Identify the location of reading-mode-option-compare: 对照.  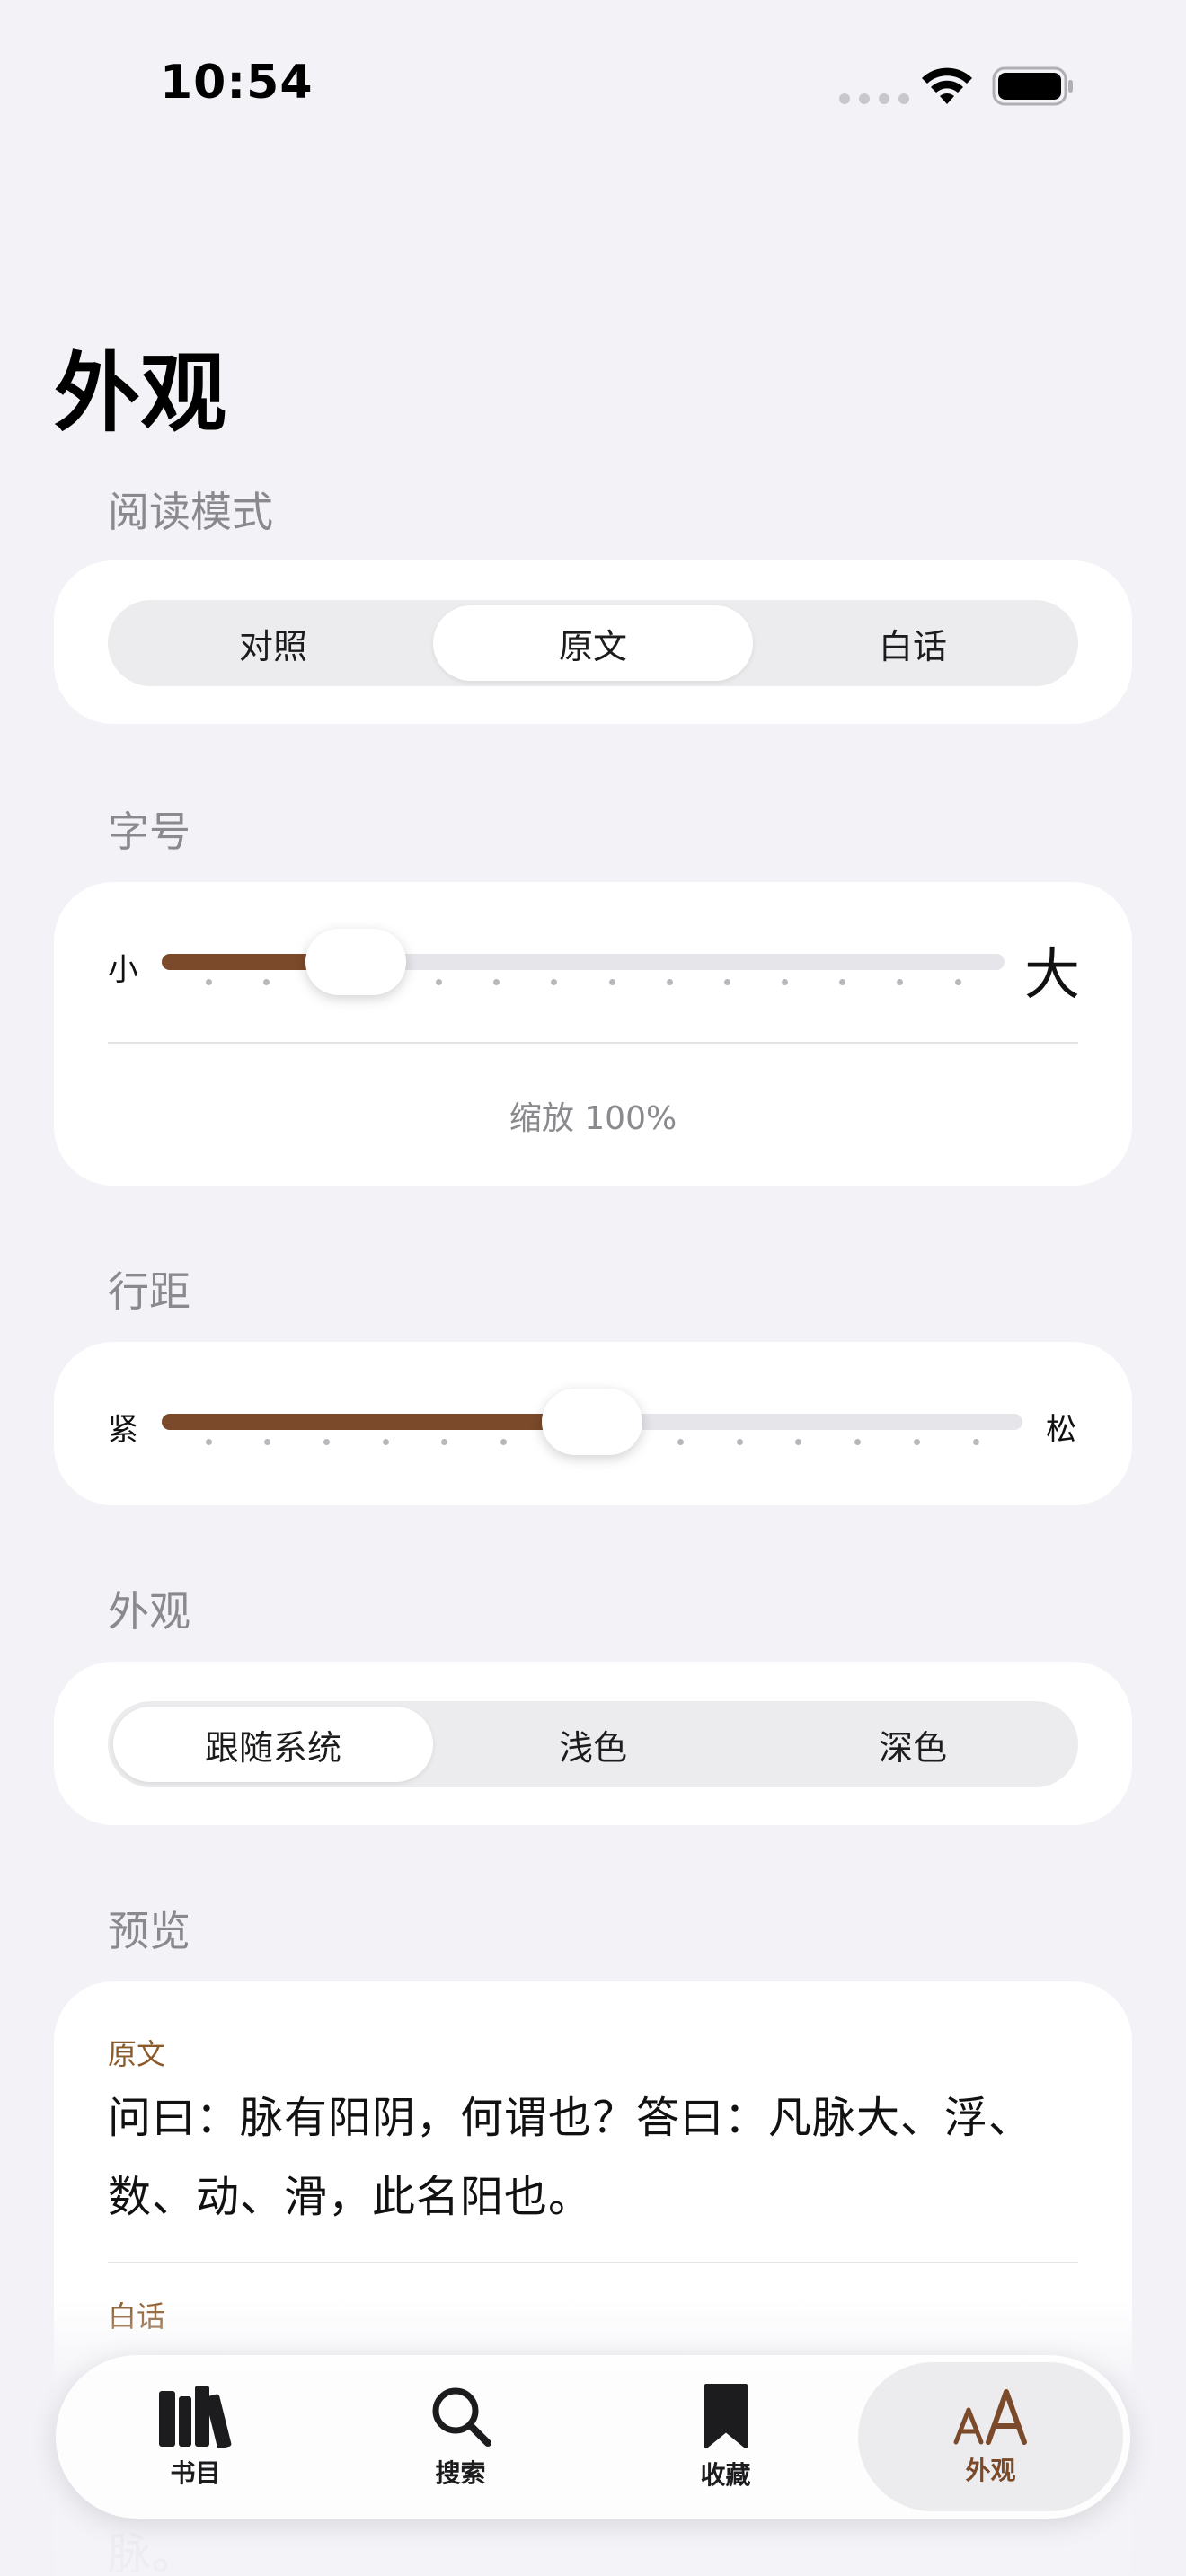
(273, 643).